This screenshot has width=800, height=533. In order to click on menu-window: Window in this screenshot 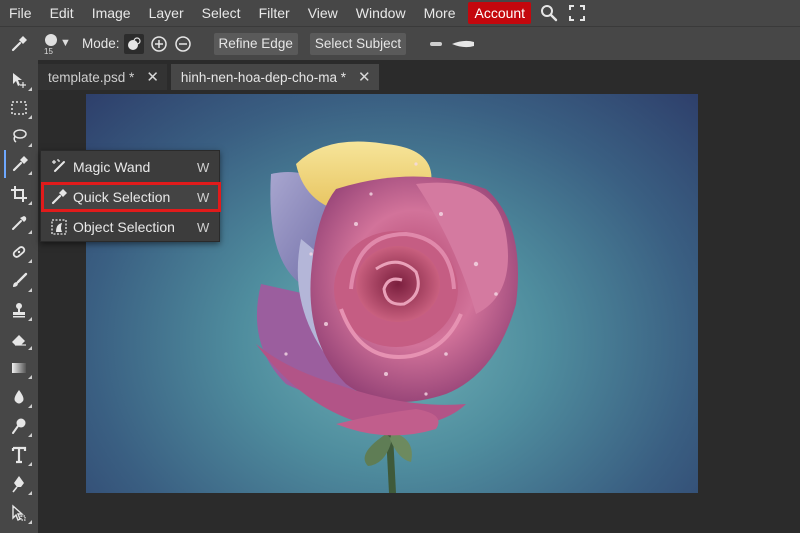, I will do `click(381, 13)`.